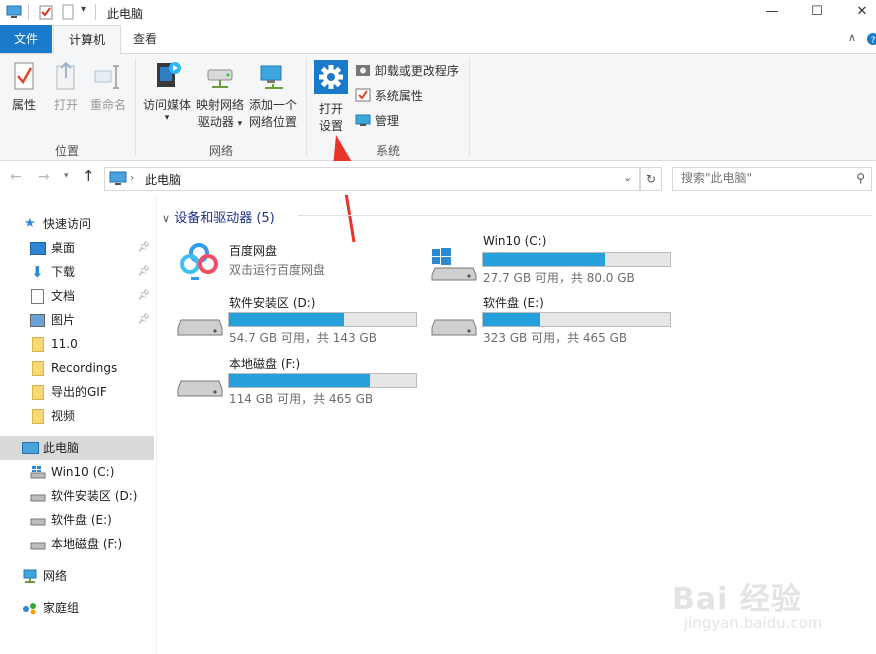  I want to click on address-bar: › 此电脑 ⌄, so click(372, 179).